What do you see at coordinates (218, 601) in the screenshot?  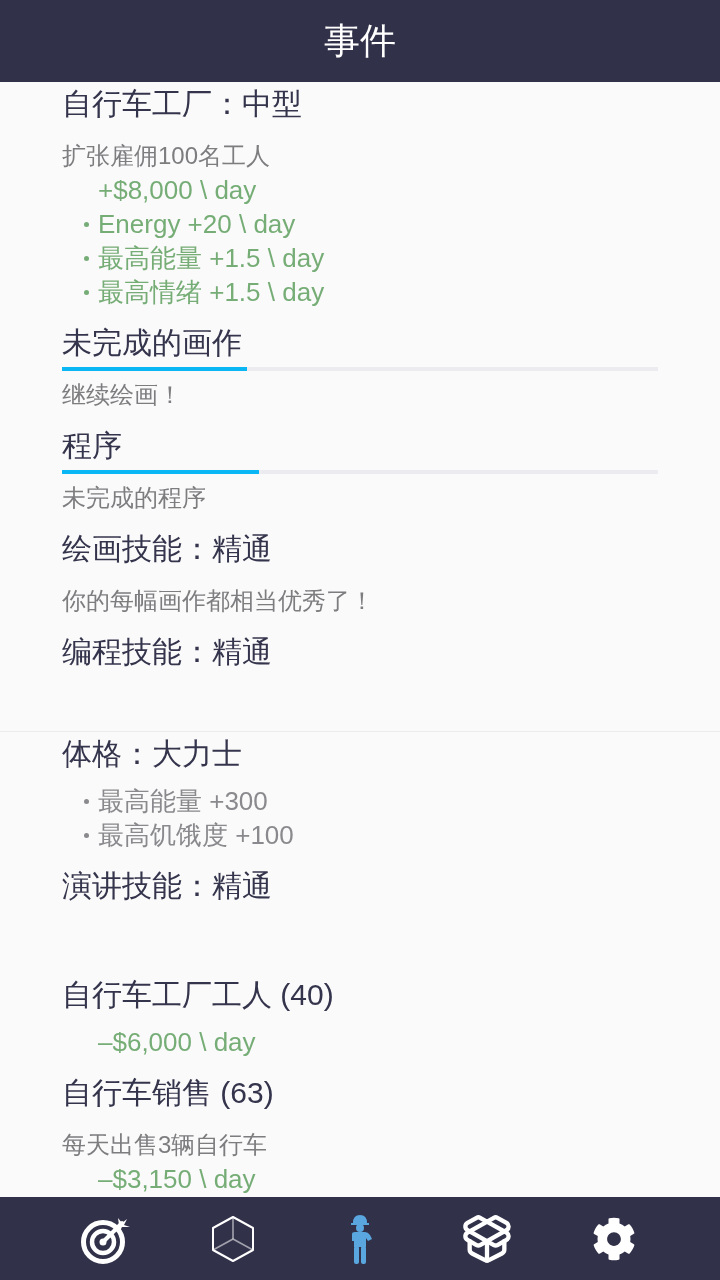 I see `event-description: 你的每幅画作都相当优秀了！` at bounding box center [218, 601].